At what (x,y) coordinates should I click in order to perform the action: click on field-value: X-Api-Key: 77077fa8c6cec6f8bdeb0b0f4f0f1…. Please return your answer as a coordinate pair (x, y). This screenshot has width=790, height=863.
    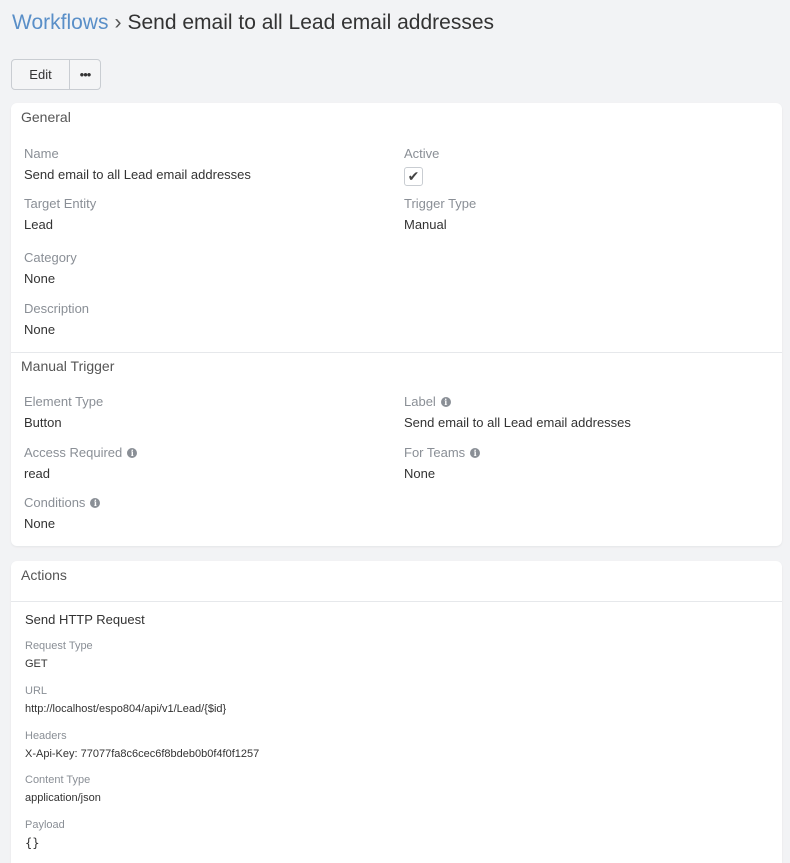
    Looking at the image, I should click on (142, 754).